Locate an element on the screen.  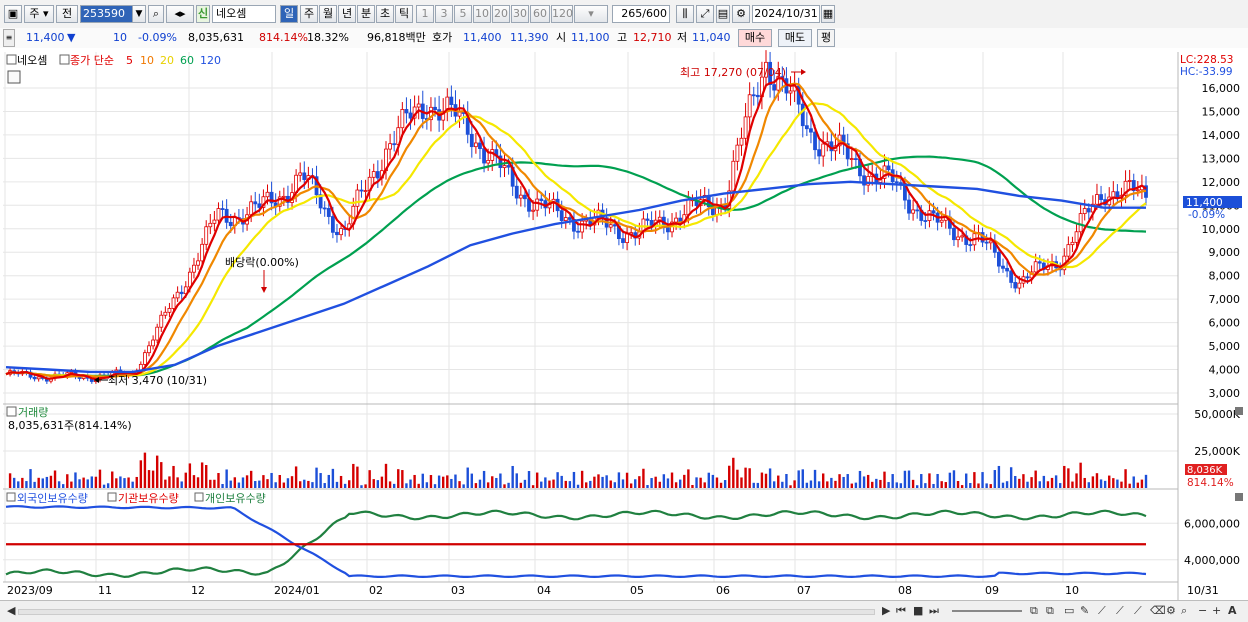
fibonacci-icon: ⟋ is located at coordinates (1120, 611).